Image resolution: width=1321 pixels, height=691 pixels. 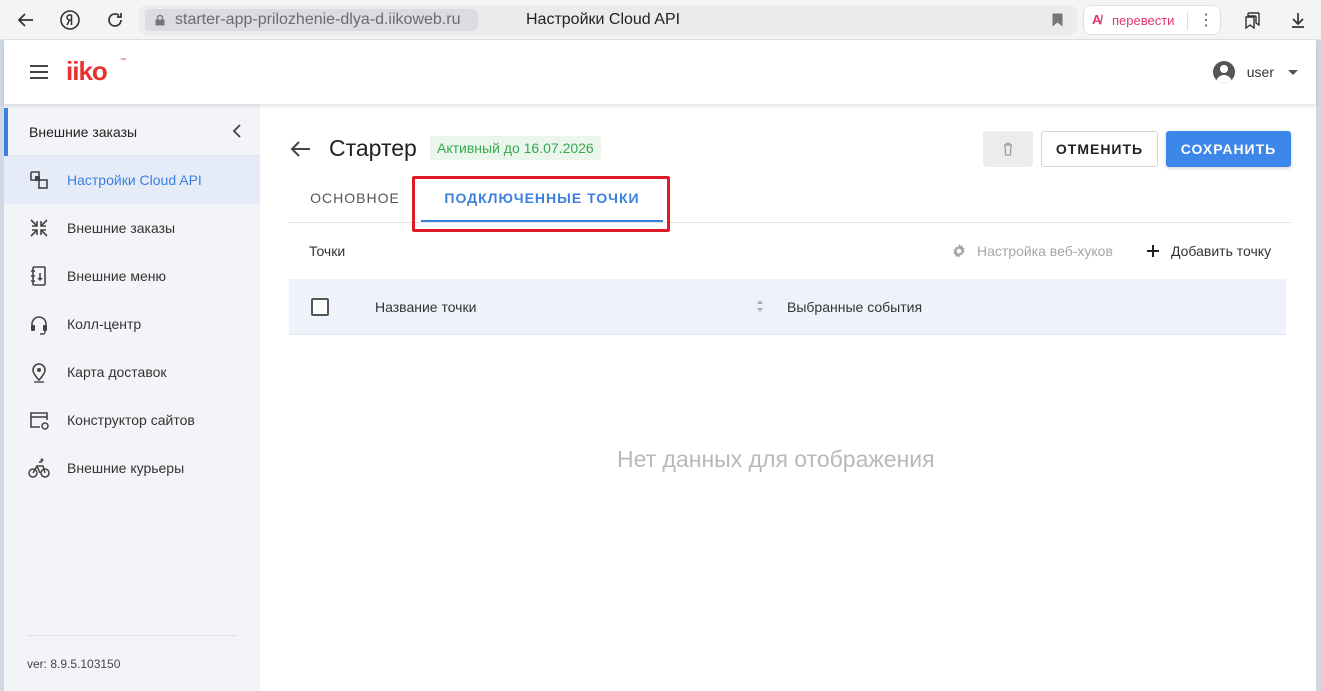 I want to click on yandex-icon, so click(x=70, y=20).